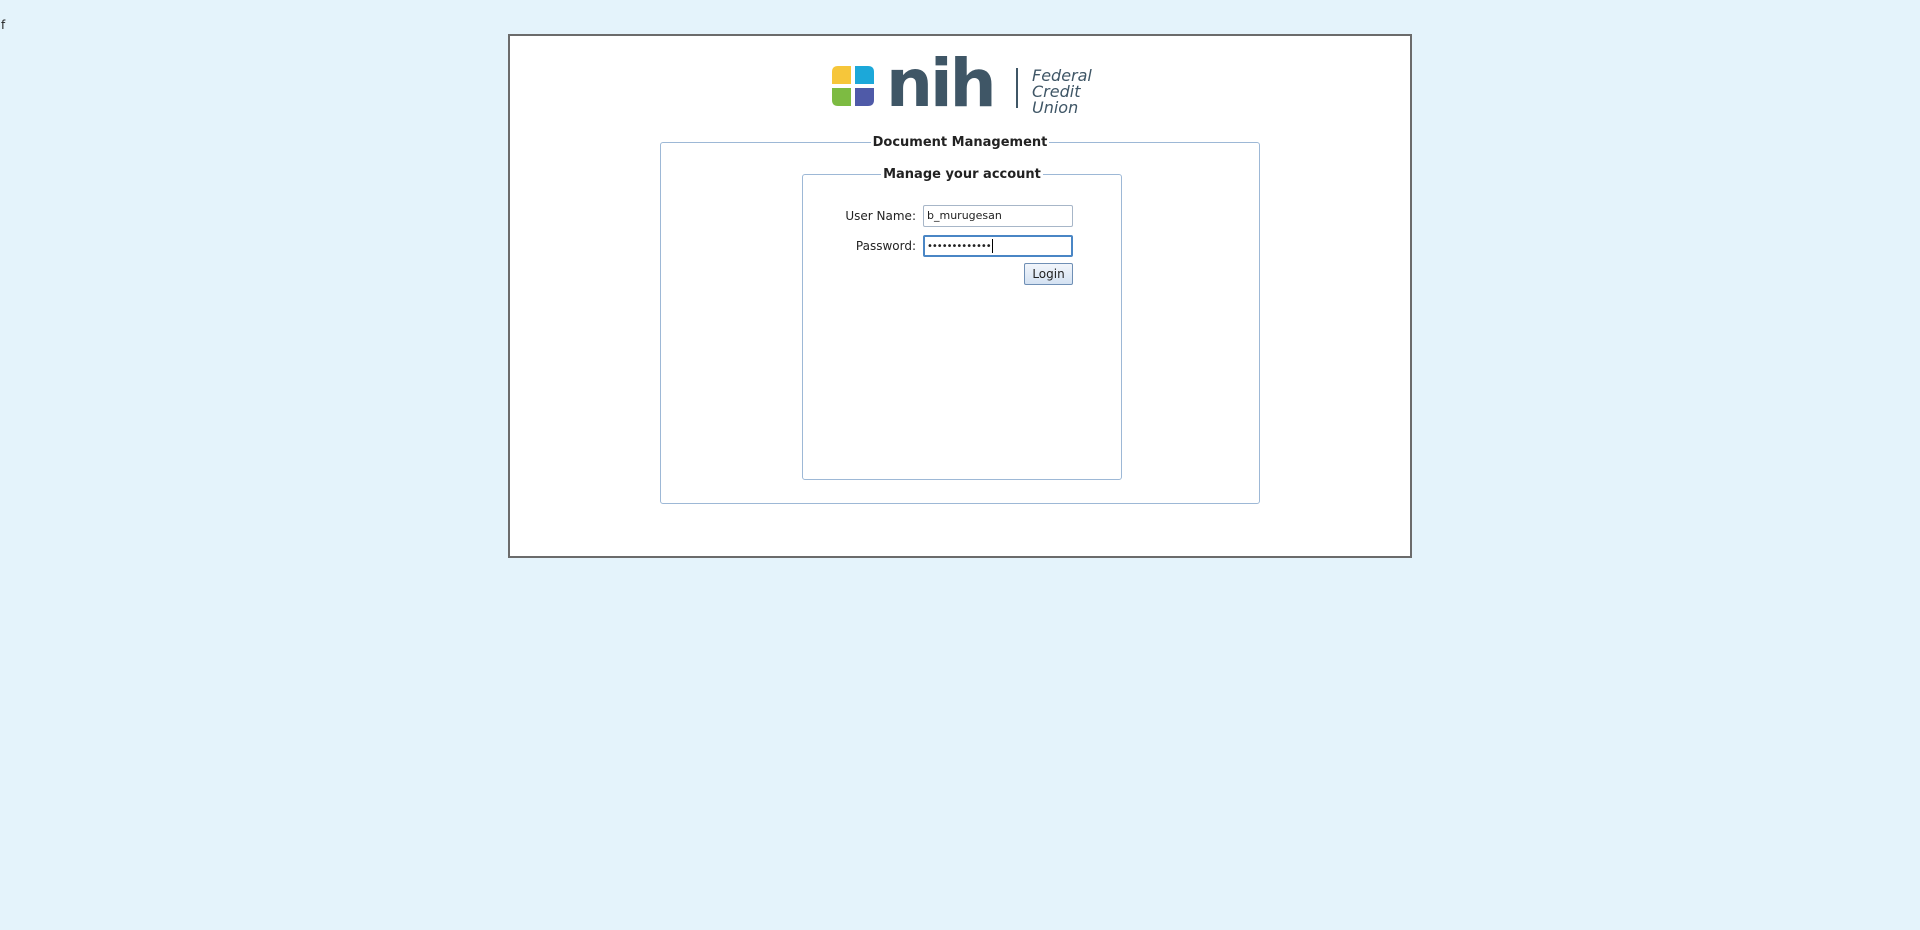 The image size is (1920, 930). I want to click on svg-text: Union, so click(1055, 107).